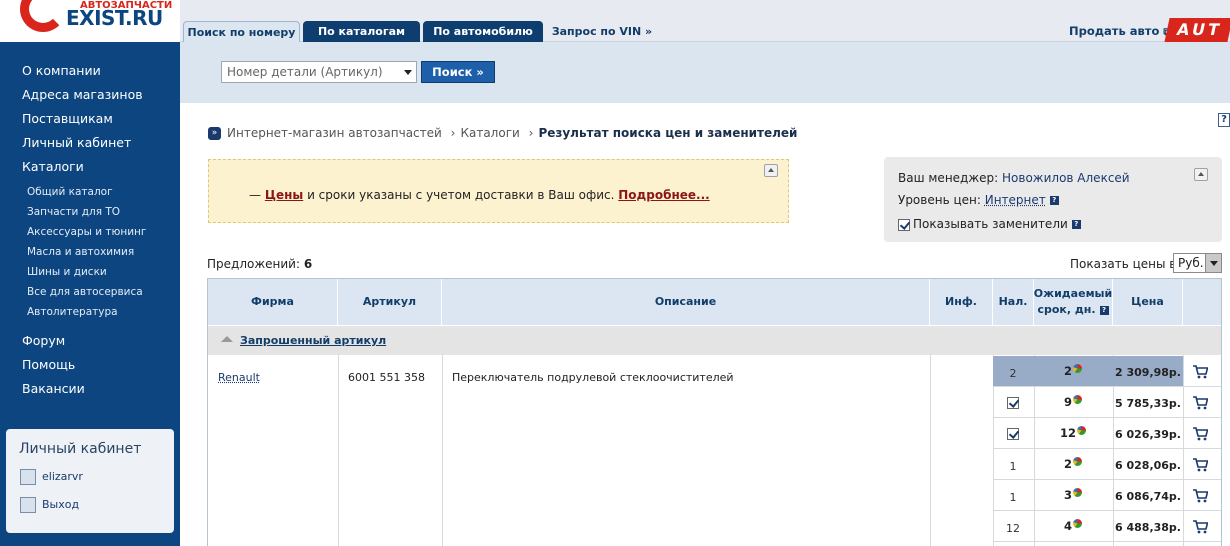  Describe the element at coordinates (1067, 433) in the screenshot. I see `offer-days-value: 12` at that location.